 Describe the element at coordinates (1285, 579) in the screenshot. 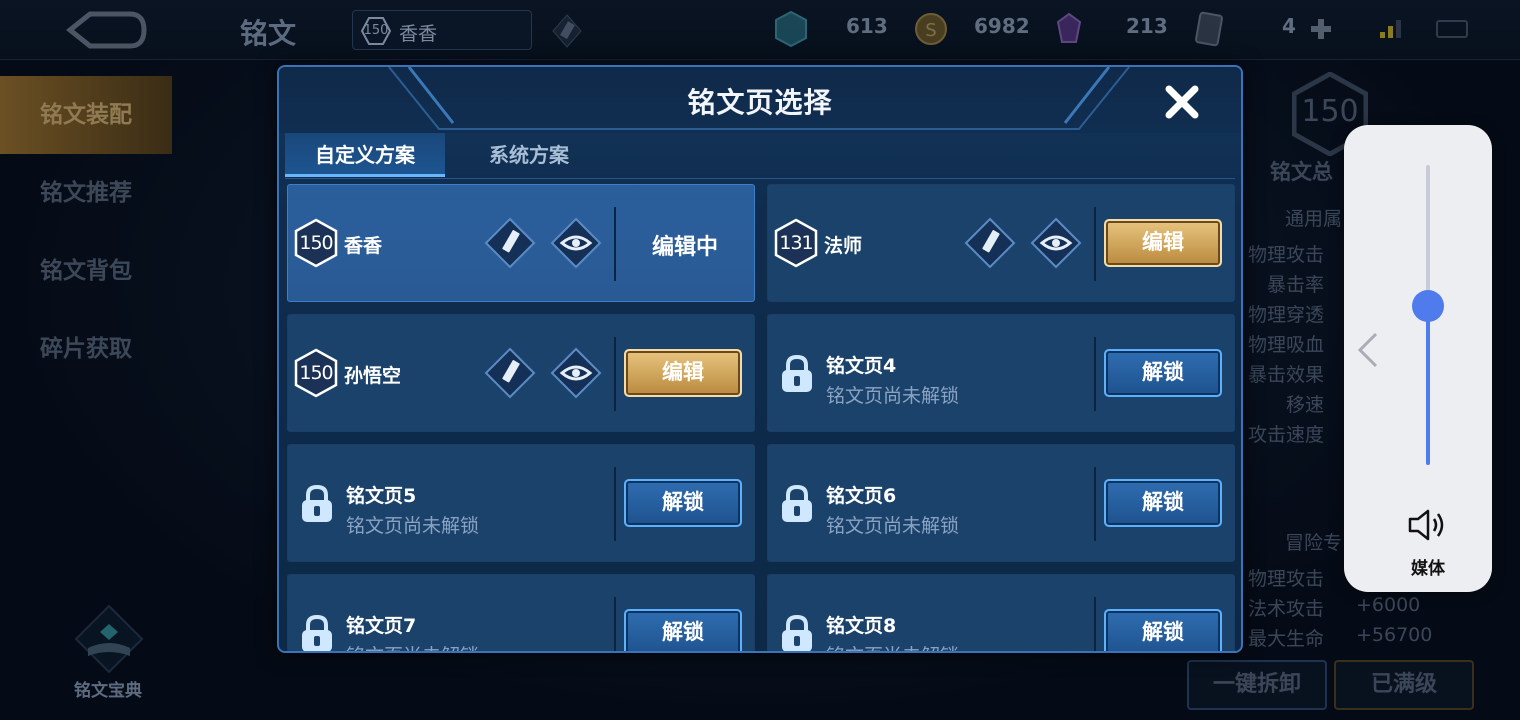

I see `adv-stat-label: 物理攻击` at that location.